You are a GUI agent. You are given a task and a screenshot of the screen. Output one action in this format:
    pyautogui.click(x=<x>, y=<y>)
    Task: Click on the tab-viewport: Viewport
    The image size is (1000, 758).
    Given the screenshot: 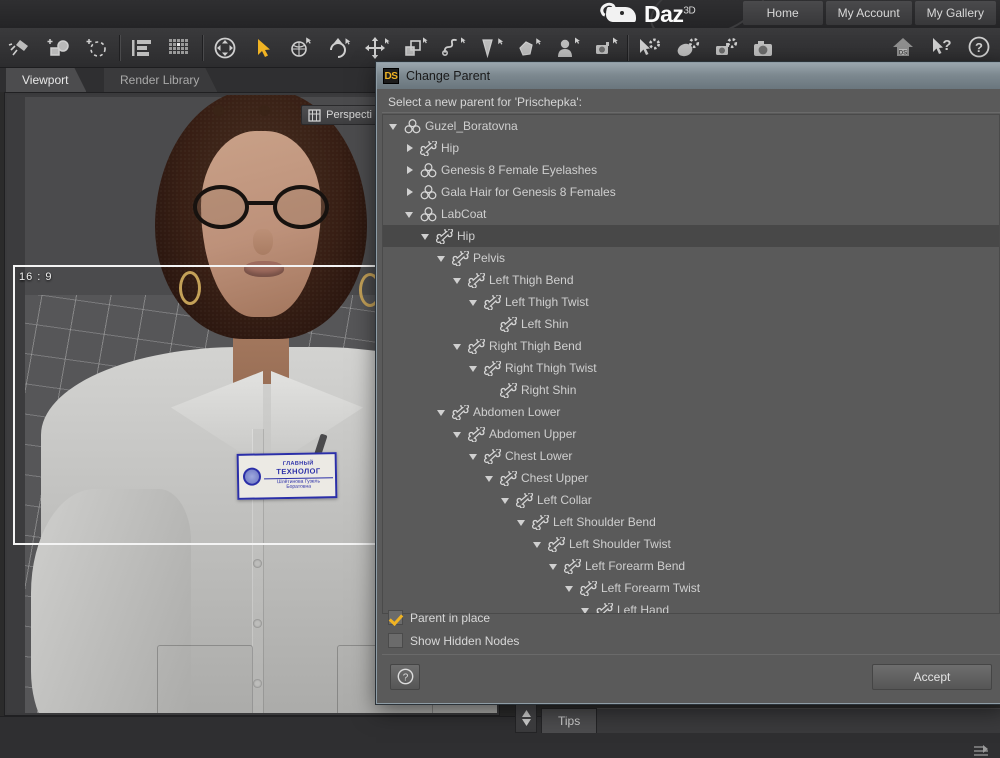 What is the action you would take?
    pyautogui.click(x=46, y=80)
    